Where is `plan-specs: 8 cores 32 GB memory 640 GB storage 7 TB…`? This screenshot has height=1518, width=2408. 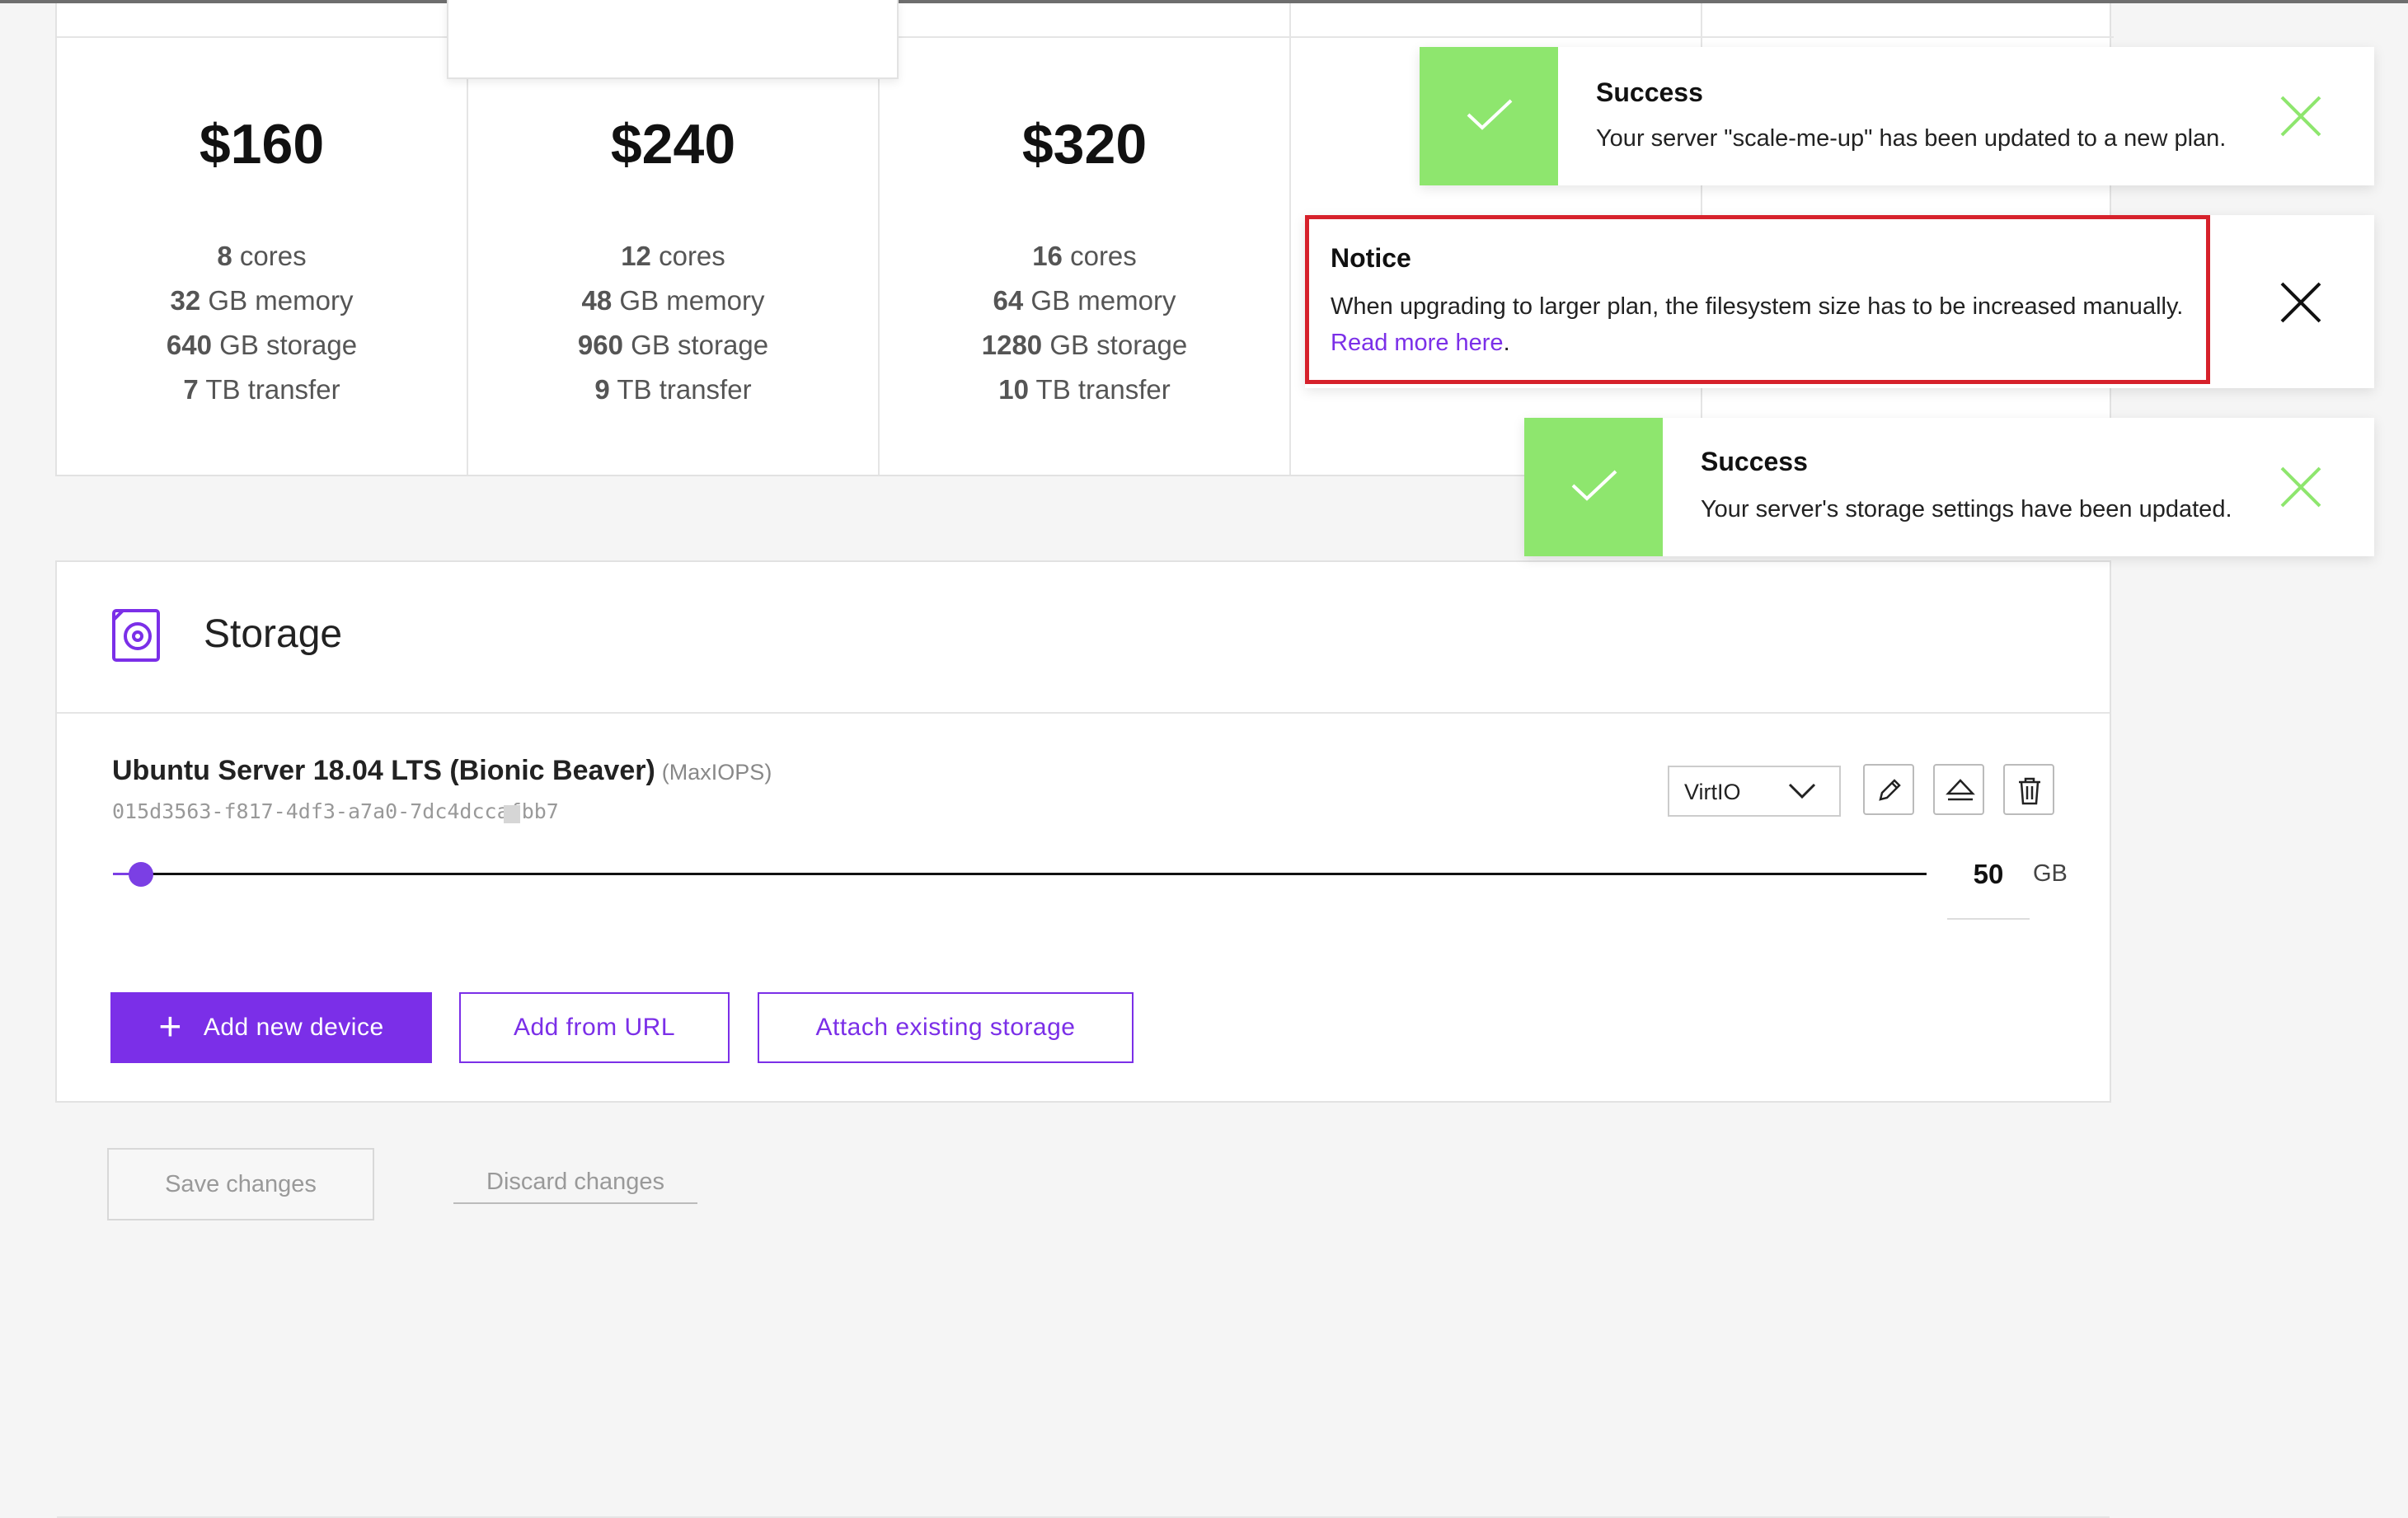
plan-specs: 8 cores 32 GB memory 640 GB storage 7 TB… is located at coordinates (262, 323).